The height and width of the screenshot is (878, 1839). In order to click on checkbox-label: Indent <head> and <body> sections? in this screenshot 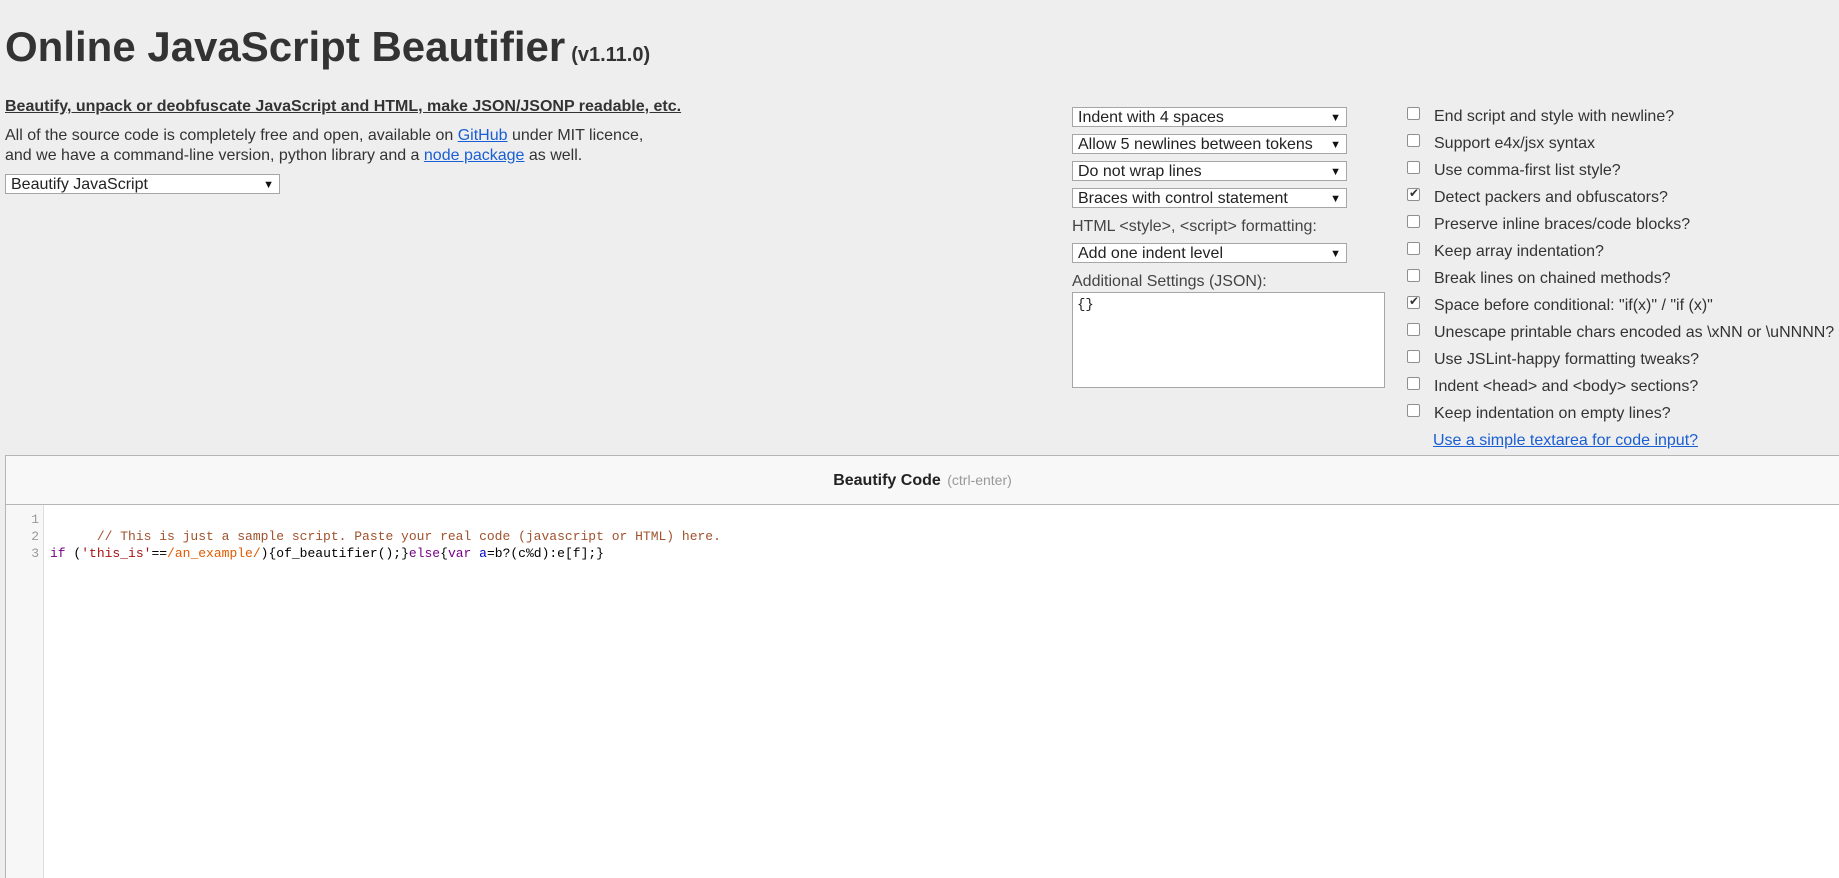, I will do `click(1566, 386)`.